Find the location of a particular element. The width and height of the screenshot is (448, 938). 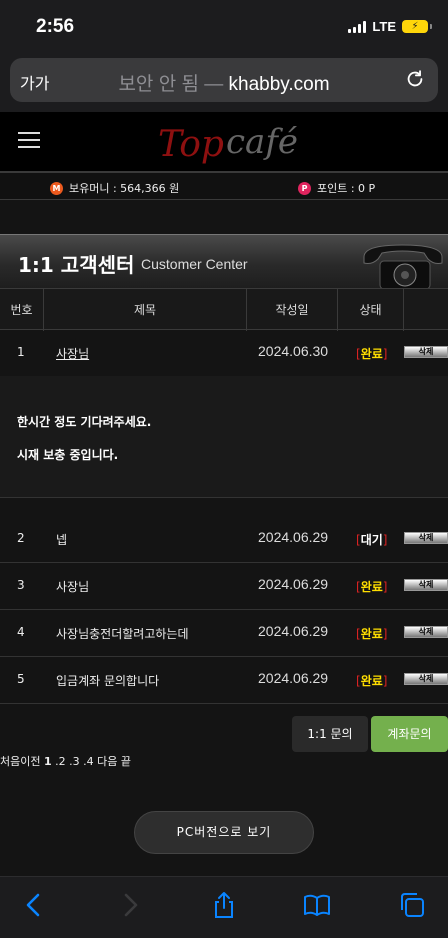

row-number: 1 is located at coordinates (21, 352).